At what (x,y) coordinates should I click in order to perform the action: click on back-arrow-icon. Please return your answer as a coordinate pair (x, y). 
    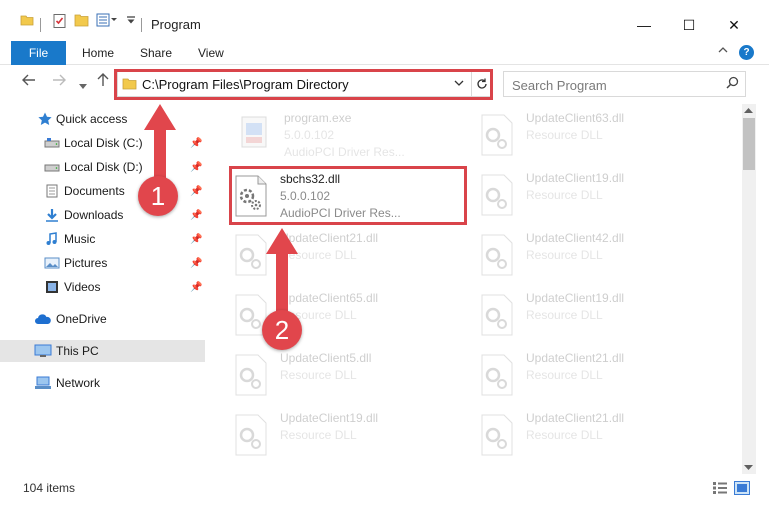
    Looking at the image, I should click on (29, 82).